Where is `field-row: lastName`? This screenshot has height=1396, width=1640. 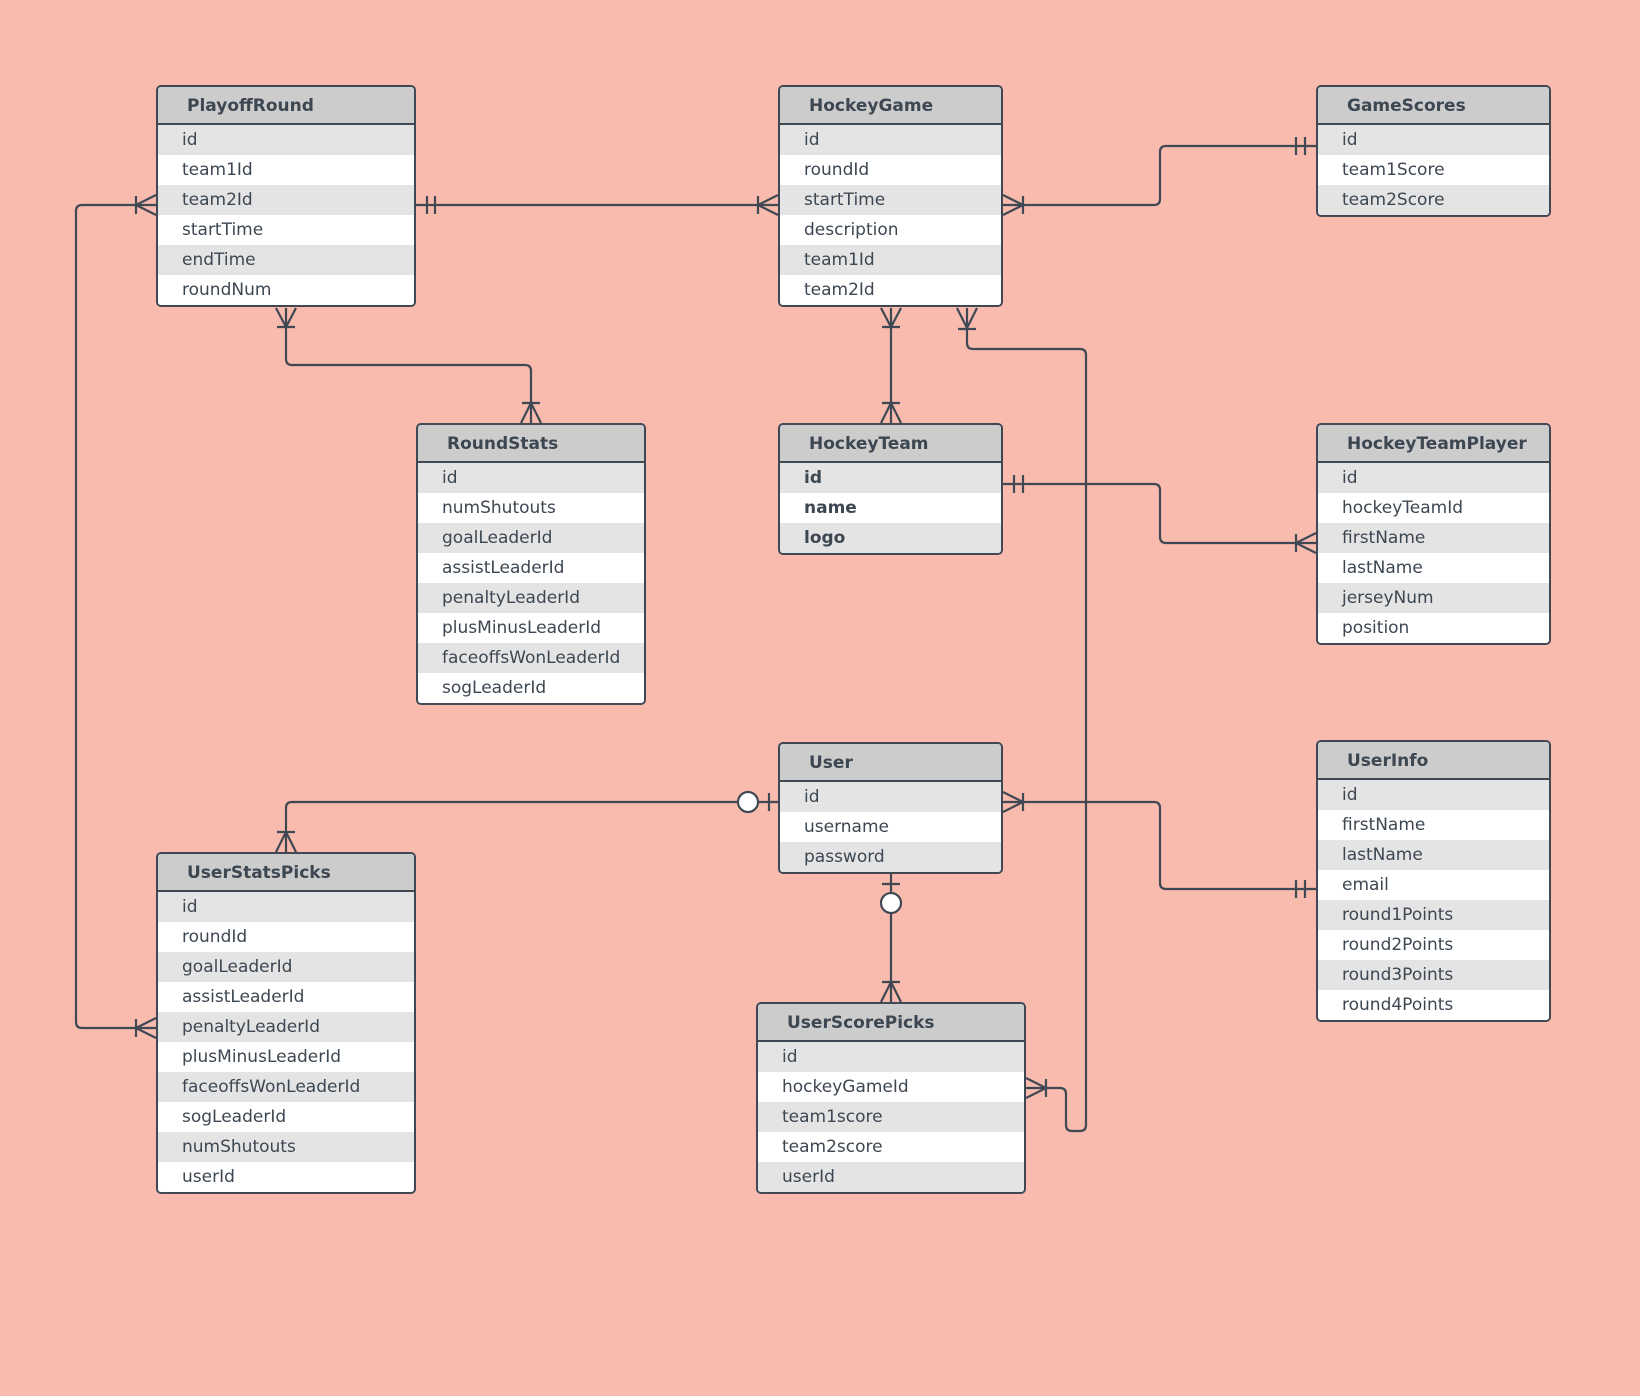 field-row: lastName is located at coordinates (1433, 855).